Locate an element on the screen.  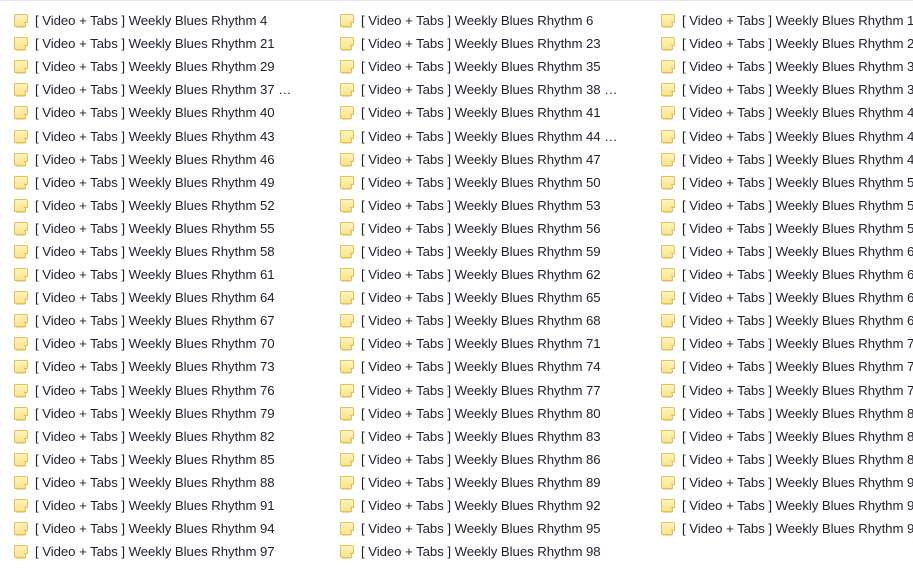
list-item: [ Video + Tabs ] Weekly Blues Rhythm 60 is located at coordinates (787, 251).